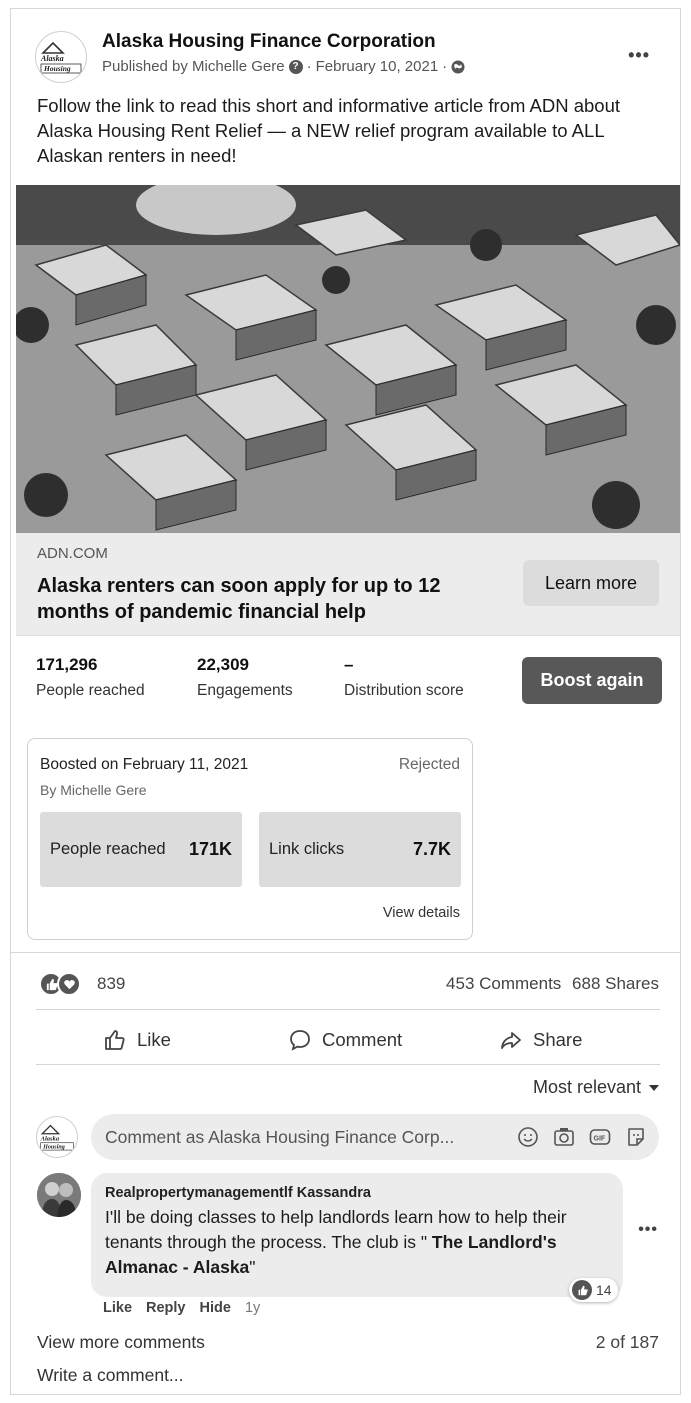 Image resolution: width=691 pixels, height=1403 pixels. What do you see at coordinates (503, 983) in the screenshot?
I see `comments-count: 453 Comments` at bounding box center [503, 983].